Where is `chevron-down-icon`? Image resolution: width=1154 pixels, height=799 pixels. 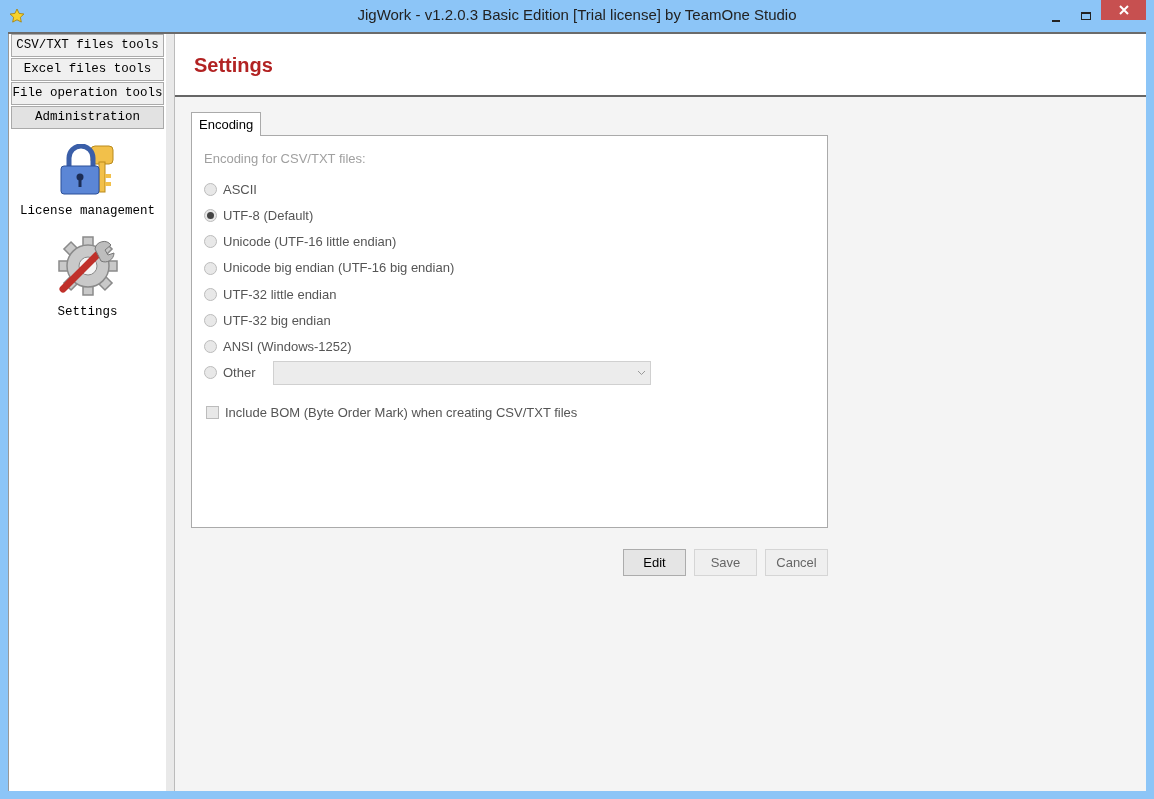
chevron-down-icon is located at coordinates (641, 372).